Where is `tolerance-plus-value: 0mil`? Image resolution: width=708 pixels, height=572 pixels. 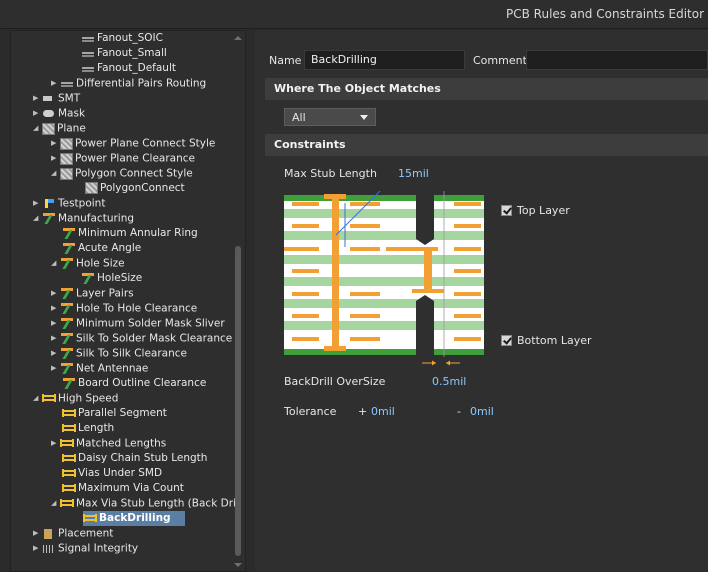 tolerance-plus-value: 0mil is located at coordinates (383, 411).